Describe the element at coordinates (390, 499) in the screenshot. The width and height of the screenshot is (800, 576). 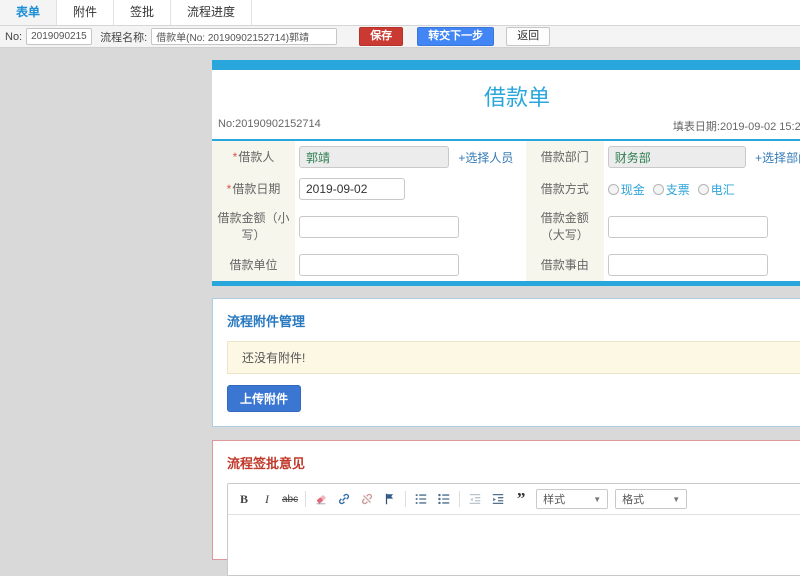
I see `anchor-flag-icon` at that location.